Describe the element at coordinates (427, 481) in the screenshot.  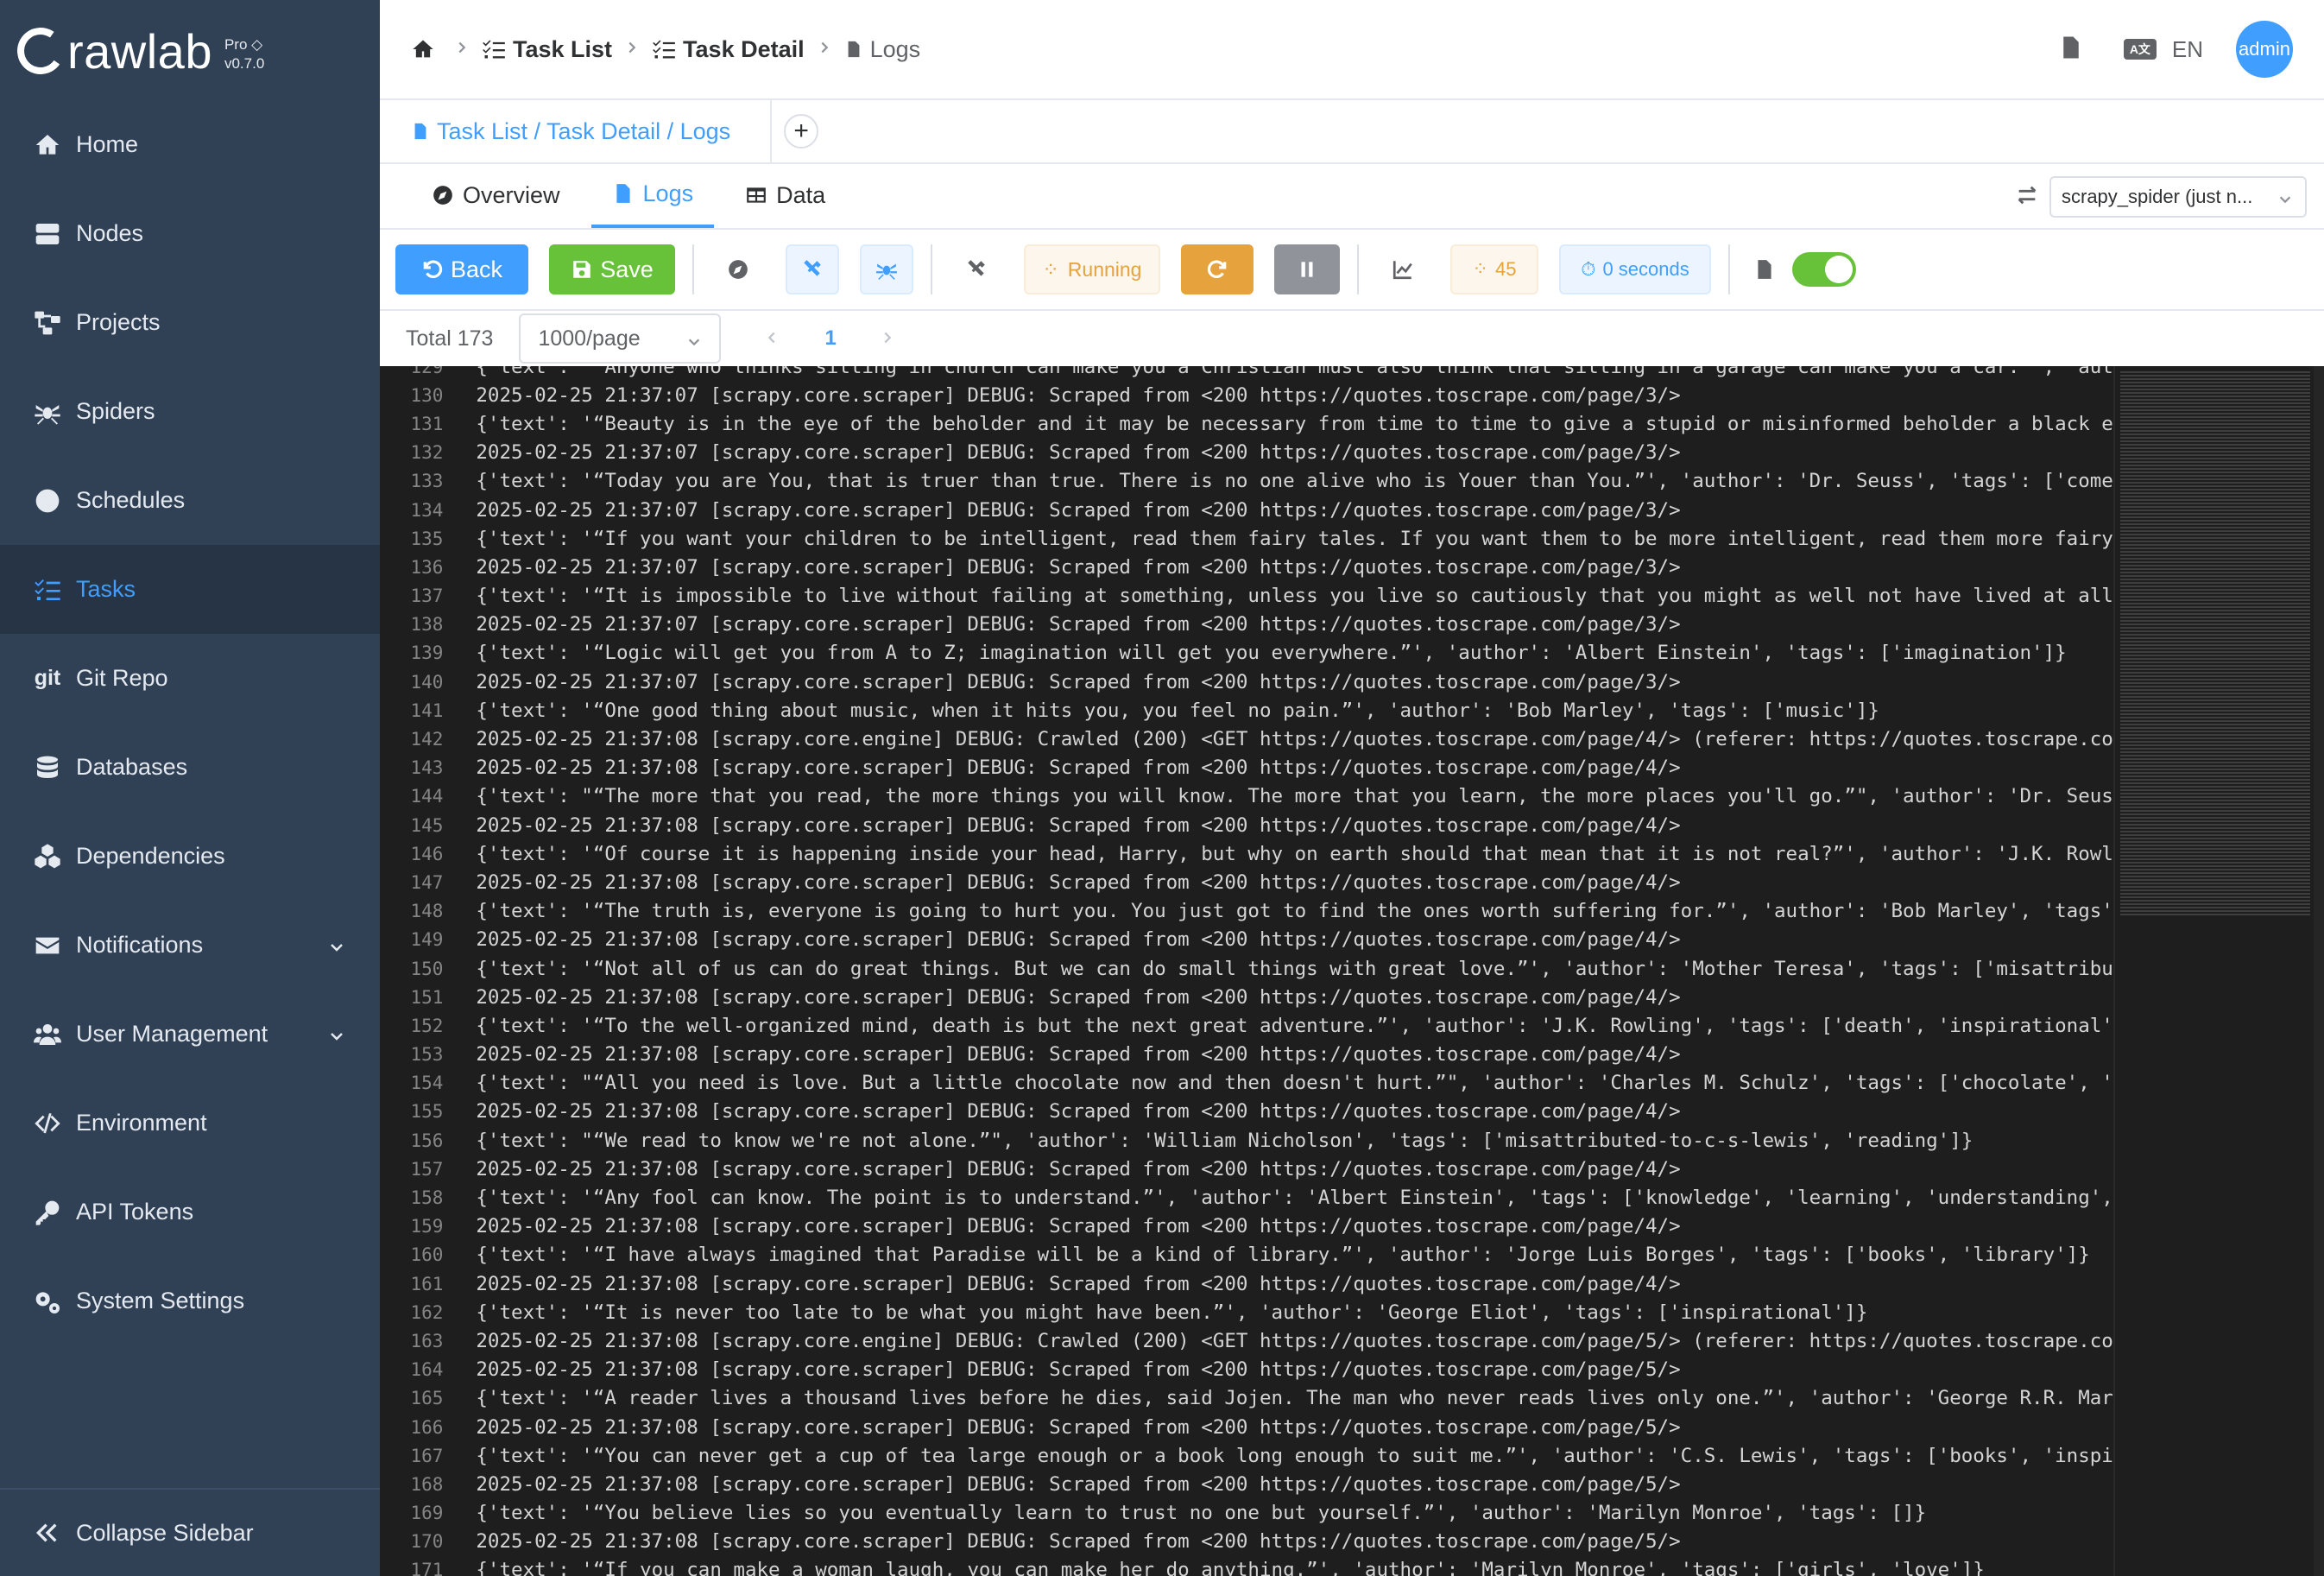
I see `line-number: 133` at that location.